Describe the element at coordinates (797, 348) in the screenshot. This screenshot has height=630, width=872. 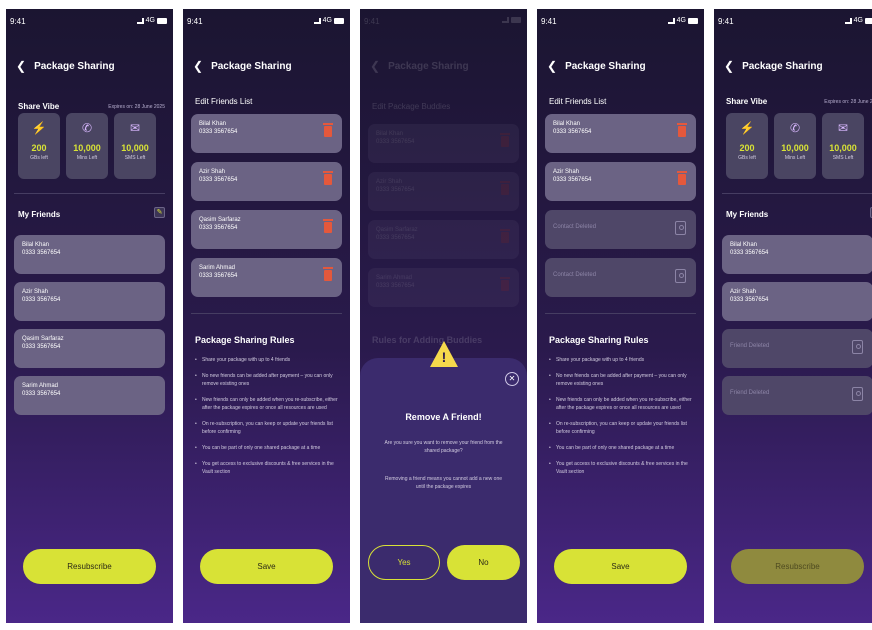
I see `deleted-friend-slot: Friend Deleted` at that location.